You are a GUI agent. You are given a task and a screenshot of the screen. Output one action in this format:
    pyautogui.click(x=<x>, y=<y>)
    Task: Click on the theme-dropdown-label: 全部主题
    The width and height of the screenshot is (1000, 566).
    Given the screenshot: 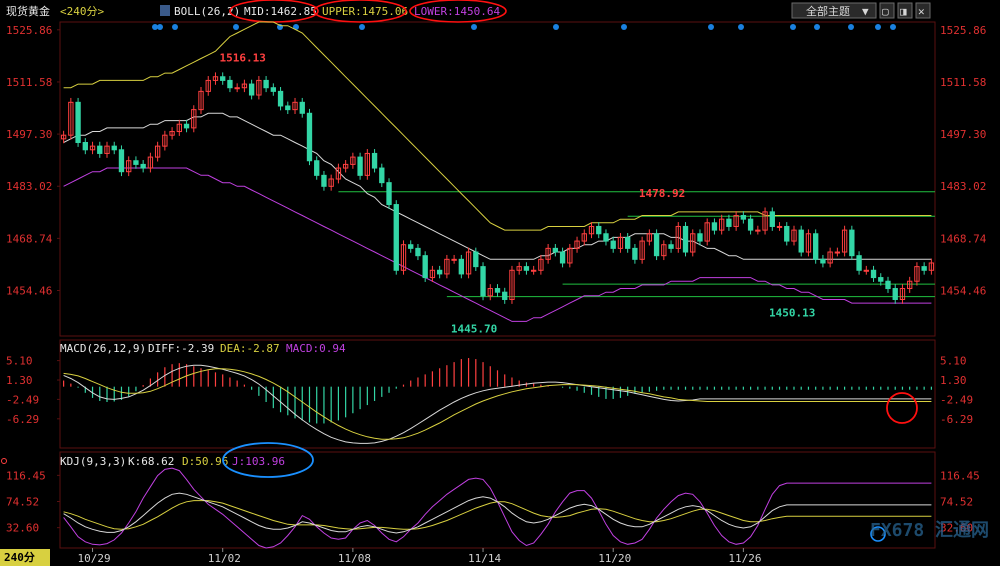 What is the action you would take?
    pyautogui.click(x=828, y=11)
    